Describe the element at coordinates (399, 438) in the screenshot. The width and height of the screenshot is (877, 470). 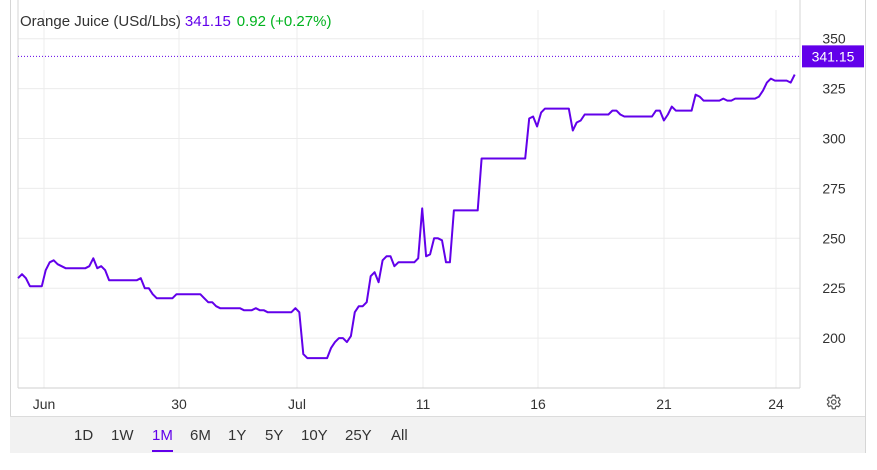
I see `range-button-all: All` at that location.